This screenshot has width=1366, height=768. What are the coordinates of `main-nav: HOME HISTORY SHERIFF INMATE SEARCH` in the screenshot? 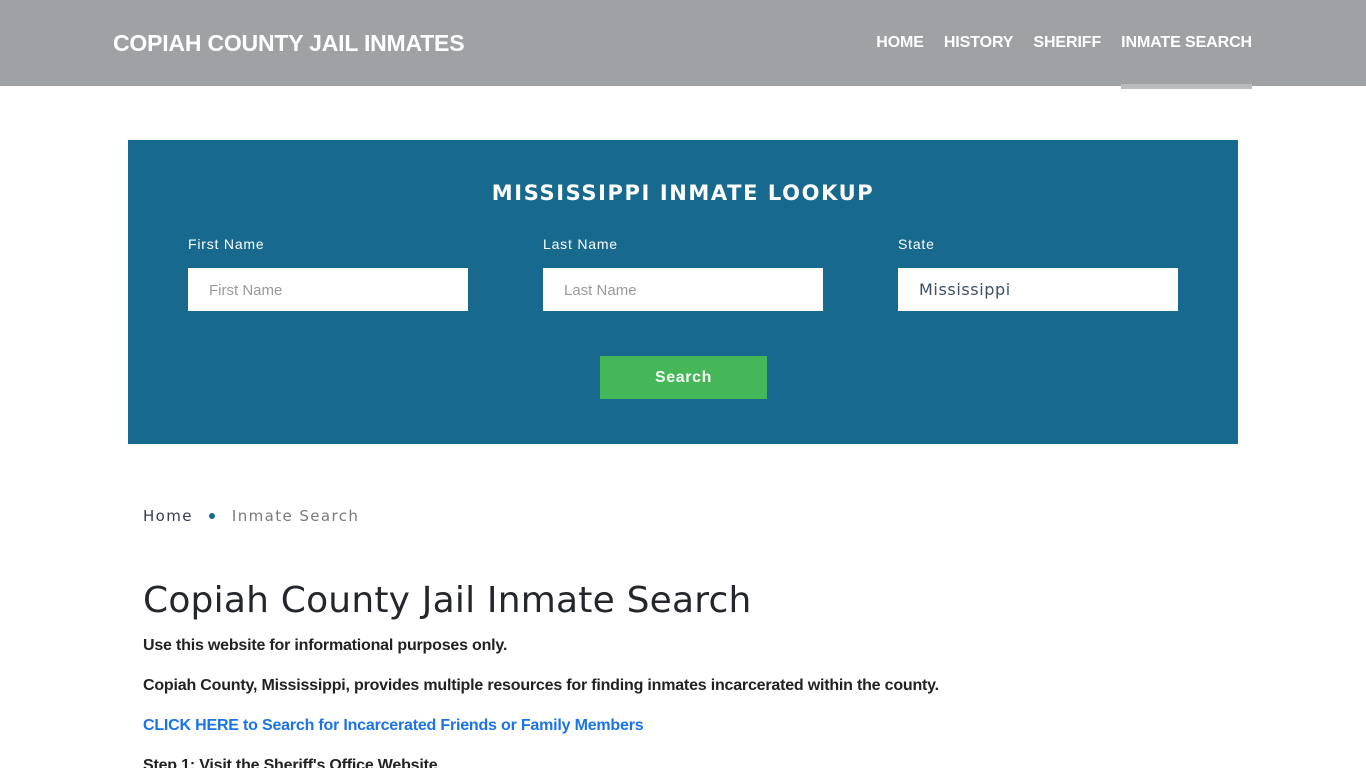 It's located at (1054, 44).